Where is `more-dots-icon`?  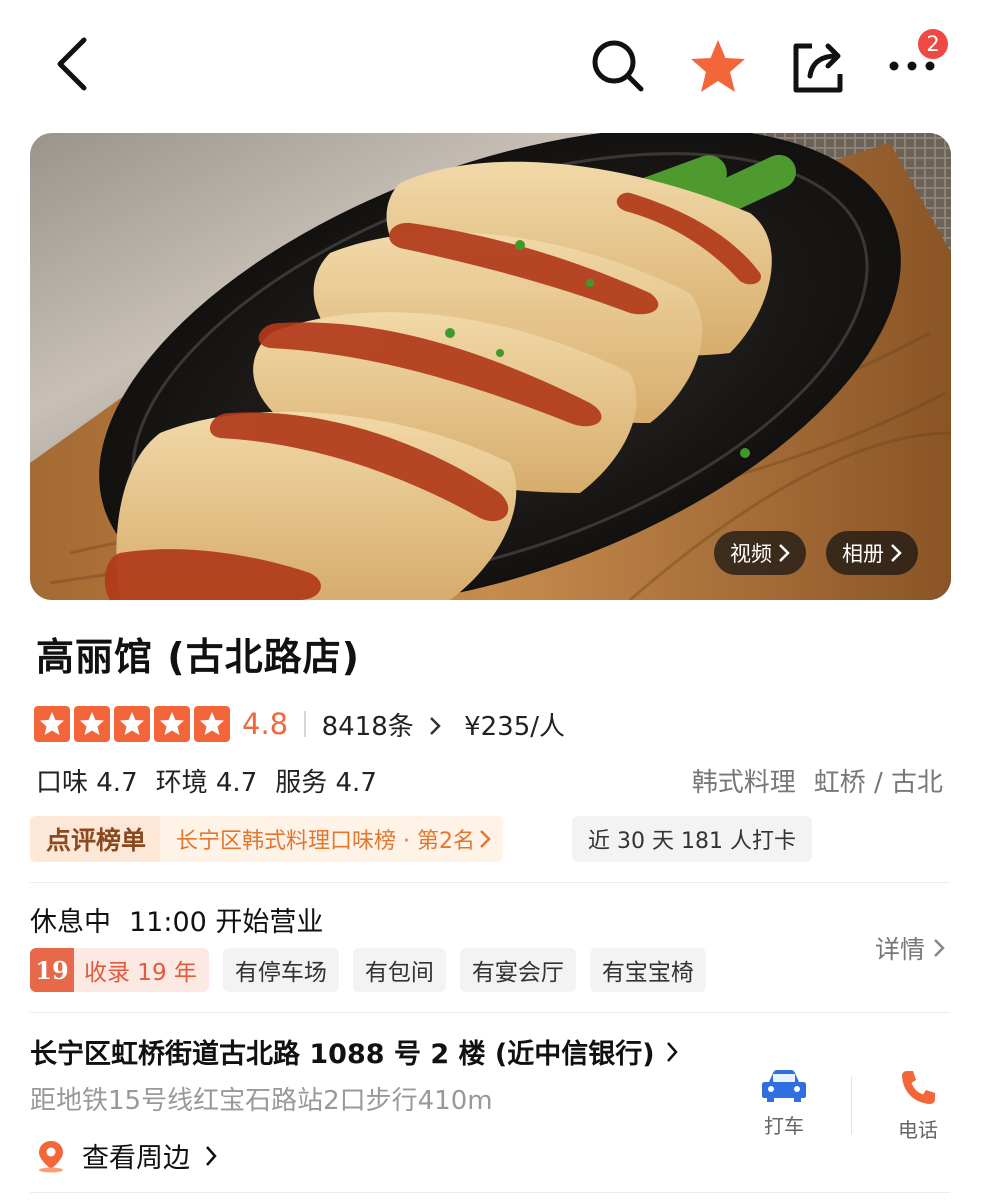 more-dots-icon is located at coordinates (912, 66).